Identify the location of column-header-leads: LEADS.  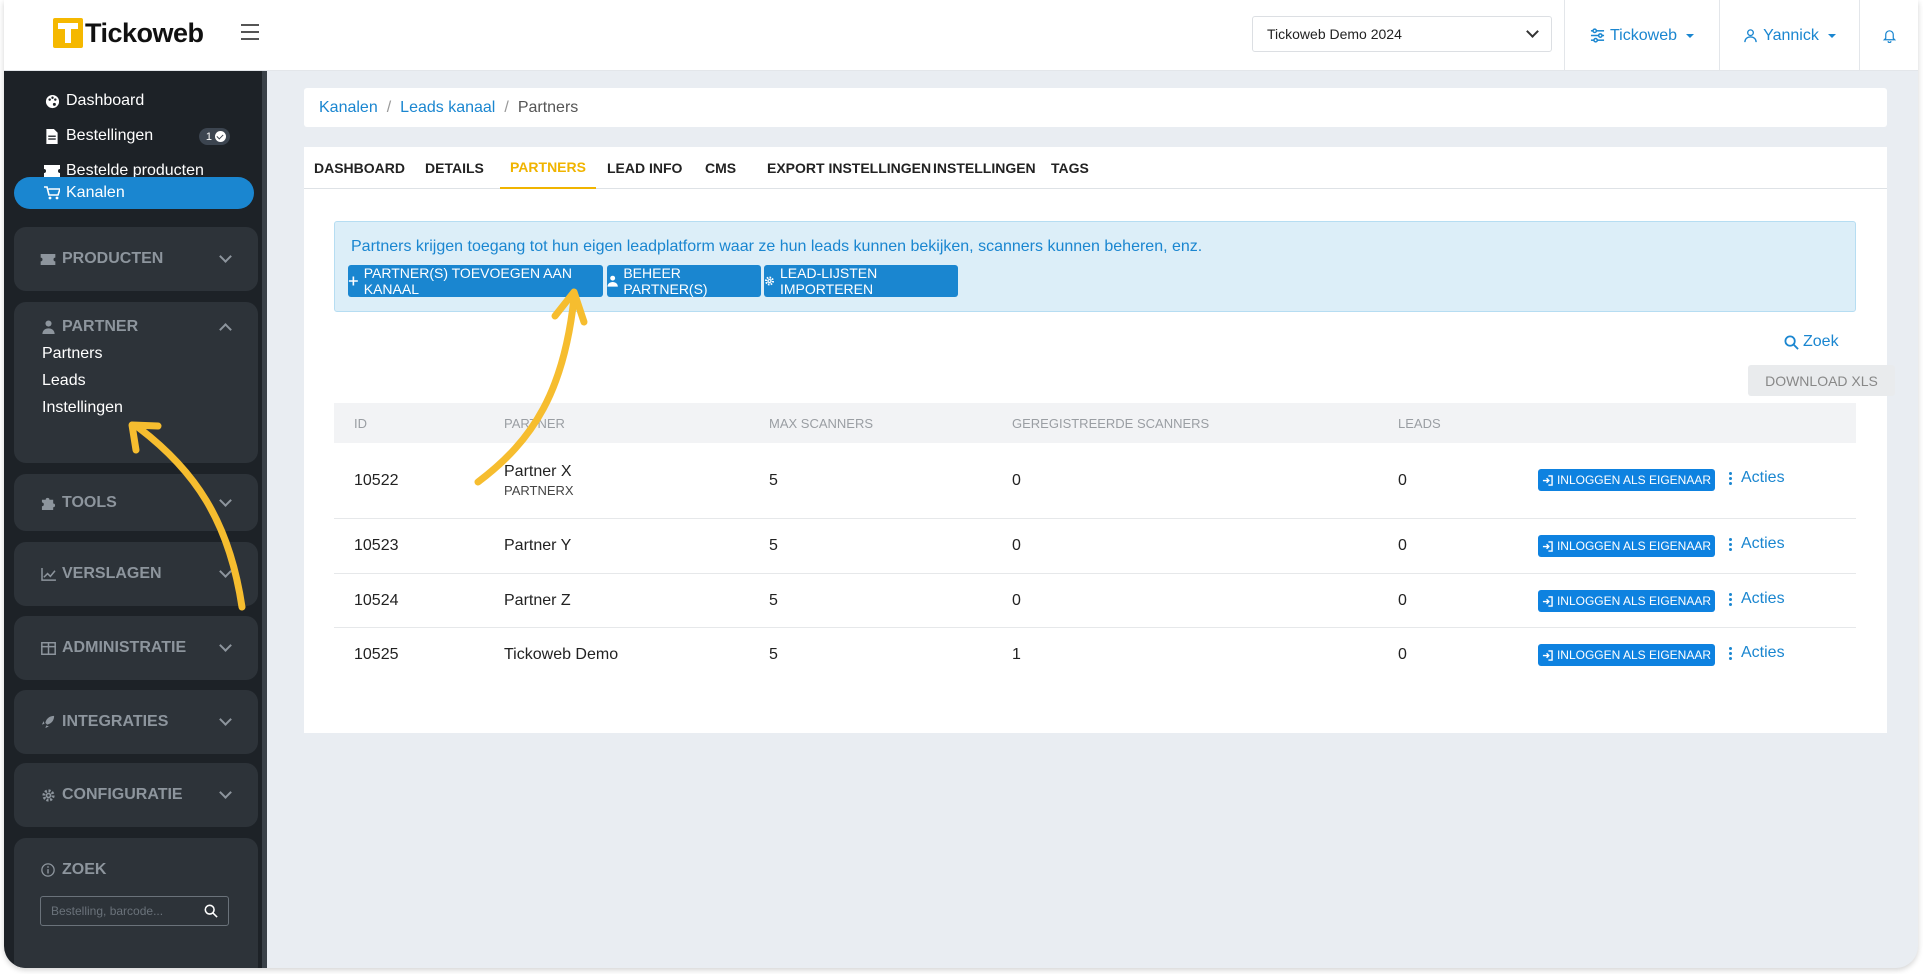
(1419, 423).